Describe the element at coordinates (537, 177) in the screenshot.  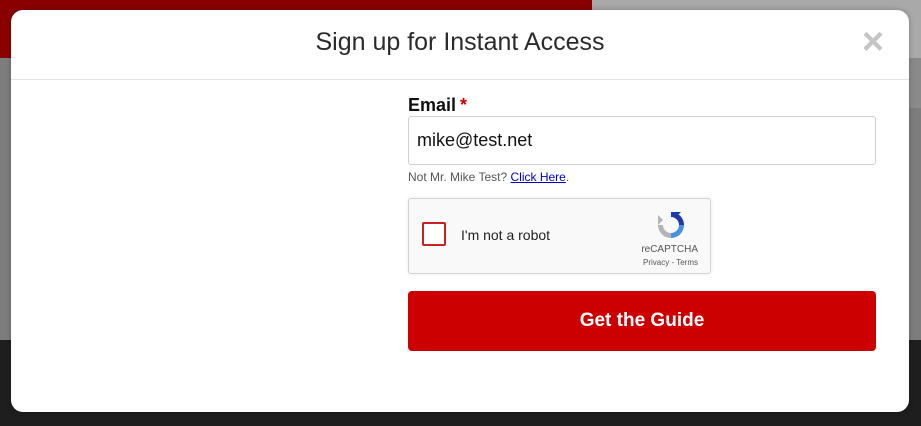
I see `click-here-link: Click Here` at that location.